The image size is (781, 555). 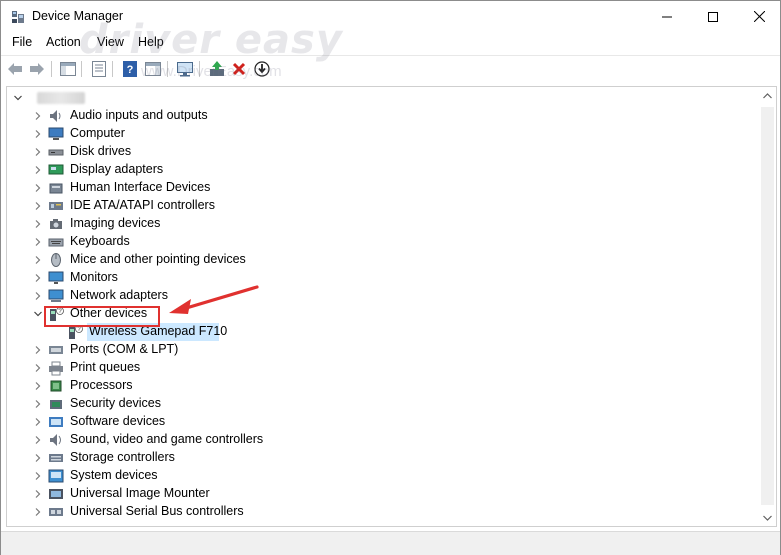 I want to click on scan-hardware-changes-button, so click(x=185, y=69).